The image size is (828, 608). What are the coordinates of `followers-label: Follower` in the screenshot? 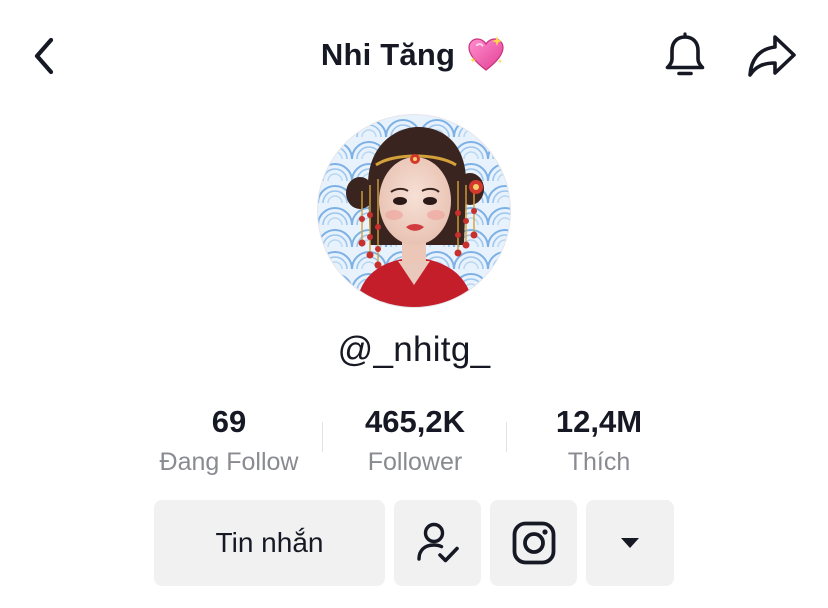 It's located at (415, 462).